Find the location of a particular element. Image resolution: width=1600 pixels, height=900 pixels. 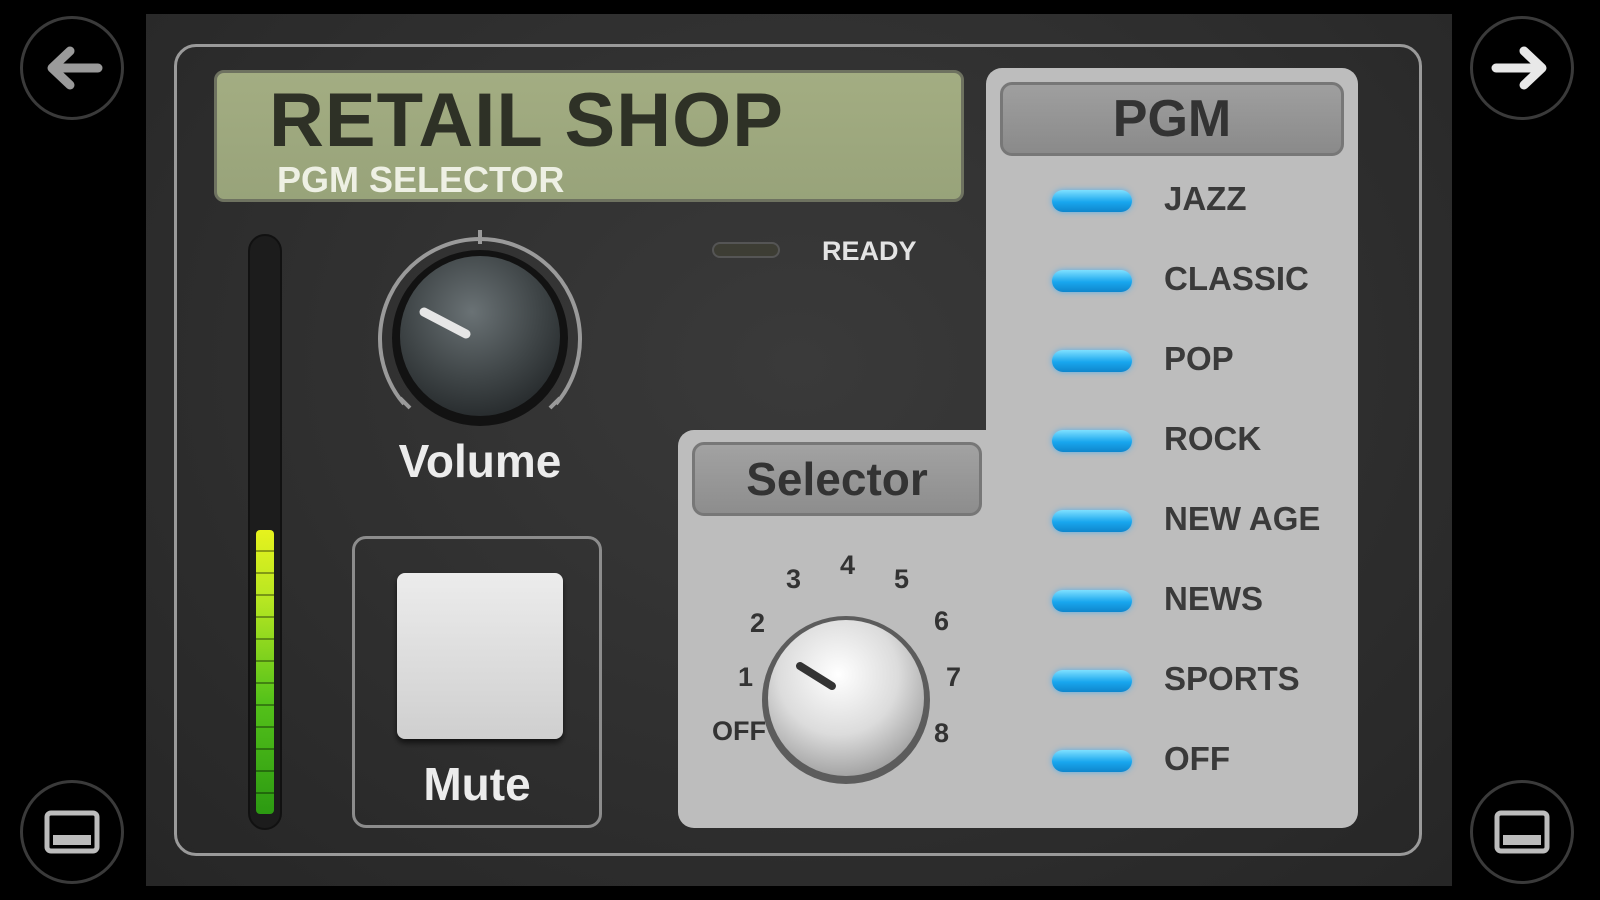

pgm-item-label: ROCK is located at coordinates (1213, 438).